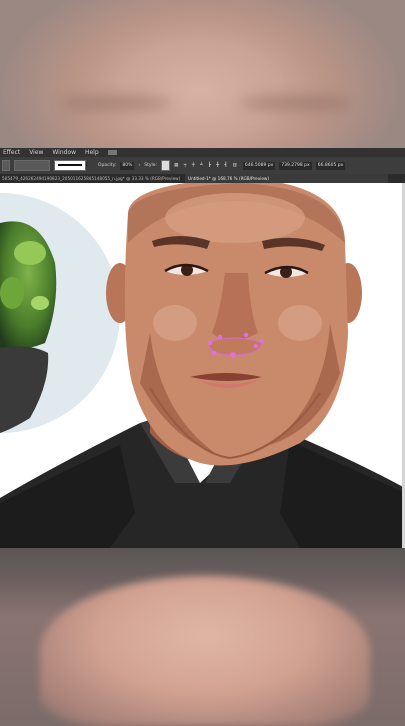 This screenshot has width=405, height=726. I want to click on cheek-highlight-left, so click(175, 323).